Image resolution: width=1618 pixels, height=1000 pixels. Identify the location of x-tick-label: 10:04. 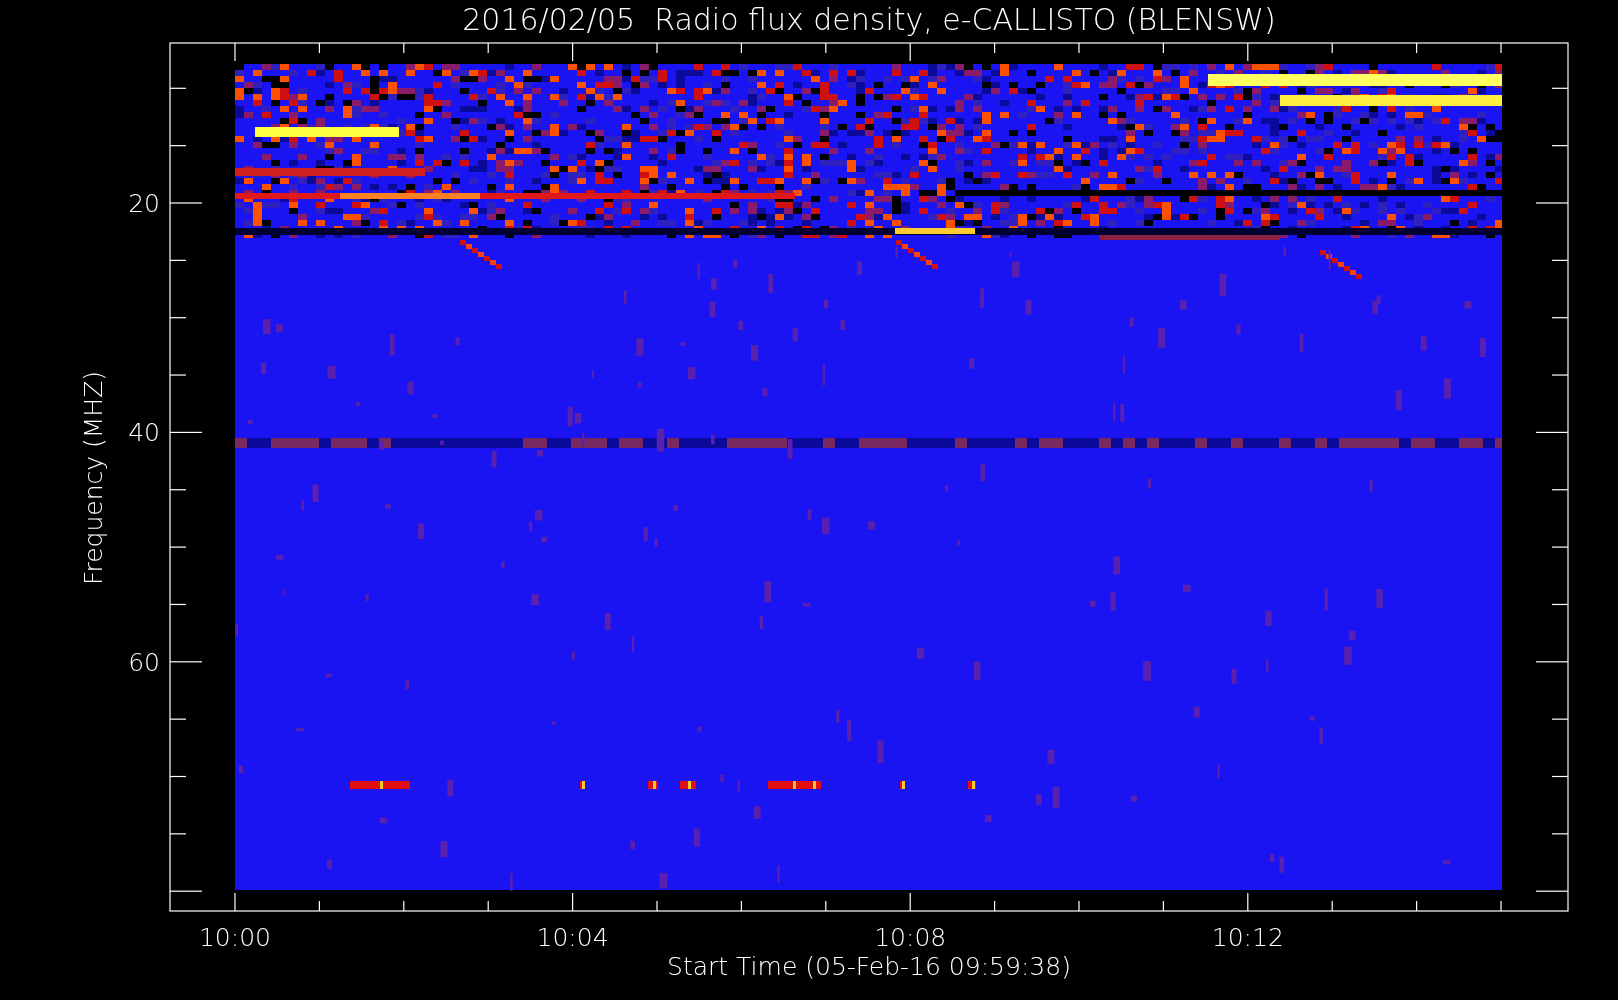
(572, 937).